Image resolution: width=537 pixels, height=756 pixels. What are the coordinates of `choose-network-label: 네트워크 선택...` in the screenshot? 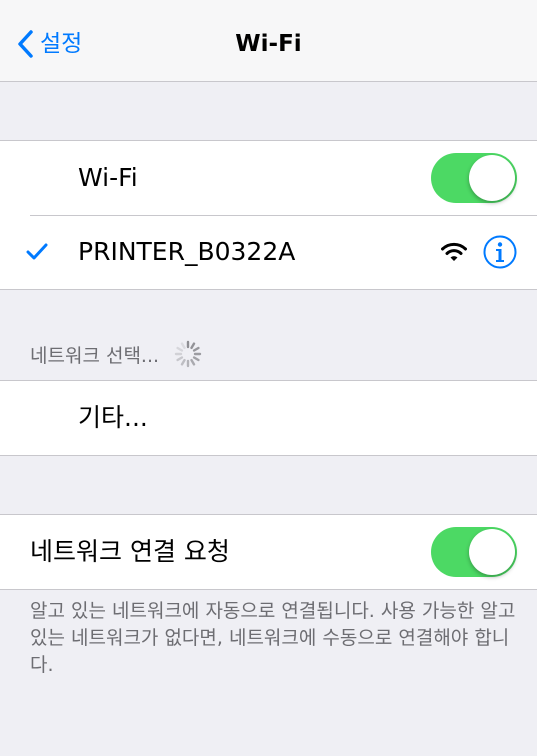 It's located at (95, 355).